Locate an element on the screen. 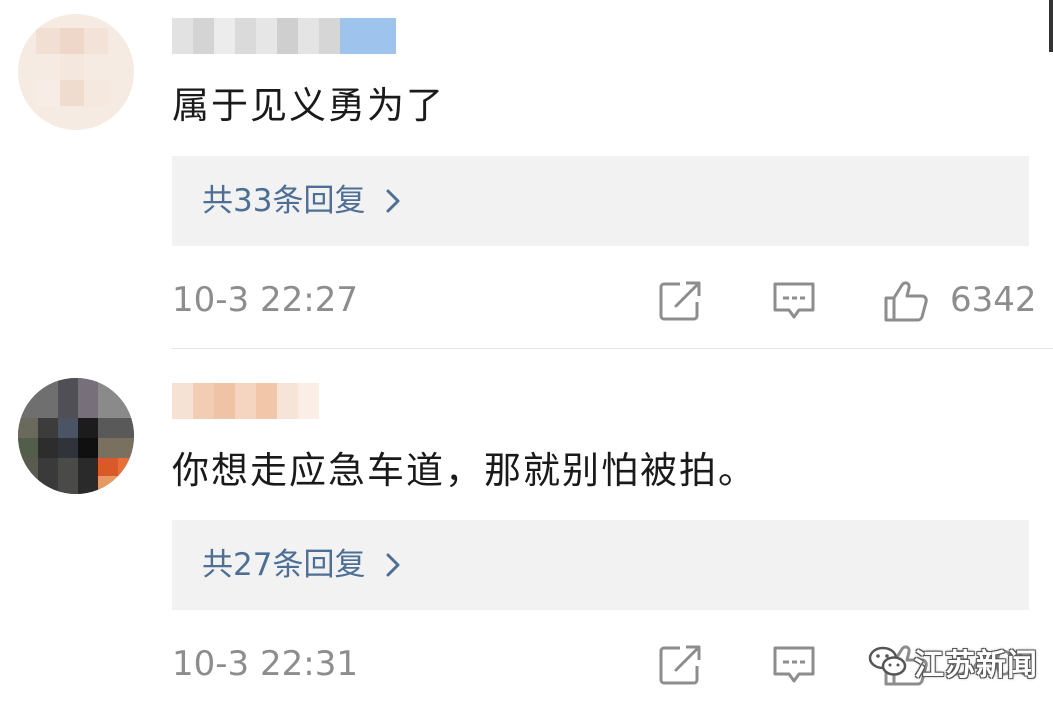 Image resolution: width=1053 pixels, height=707 pixels. replies-count-label: 共33条回复 is located at coordinates (284, 201).